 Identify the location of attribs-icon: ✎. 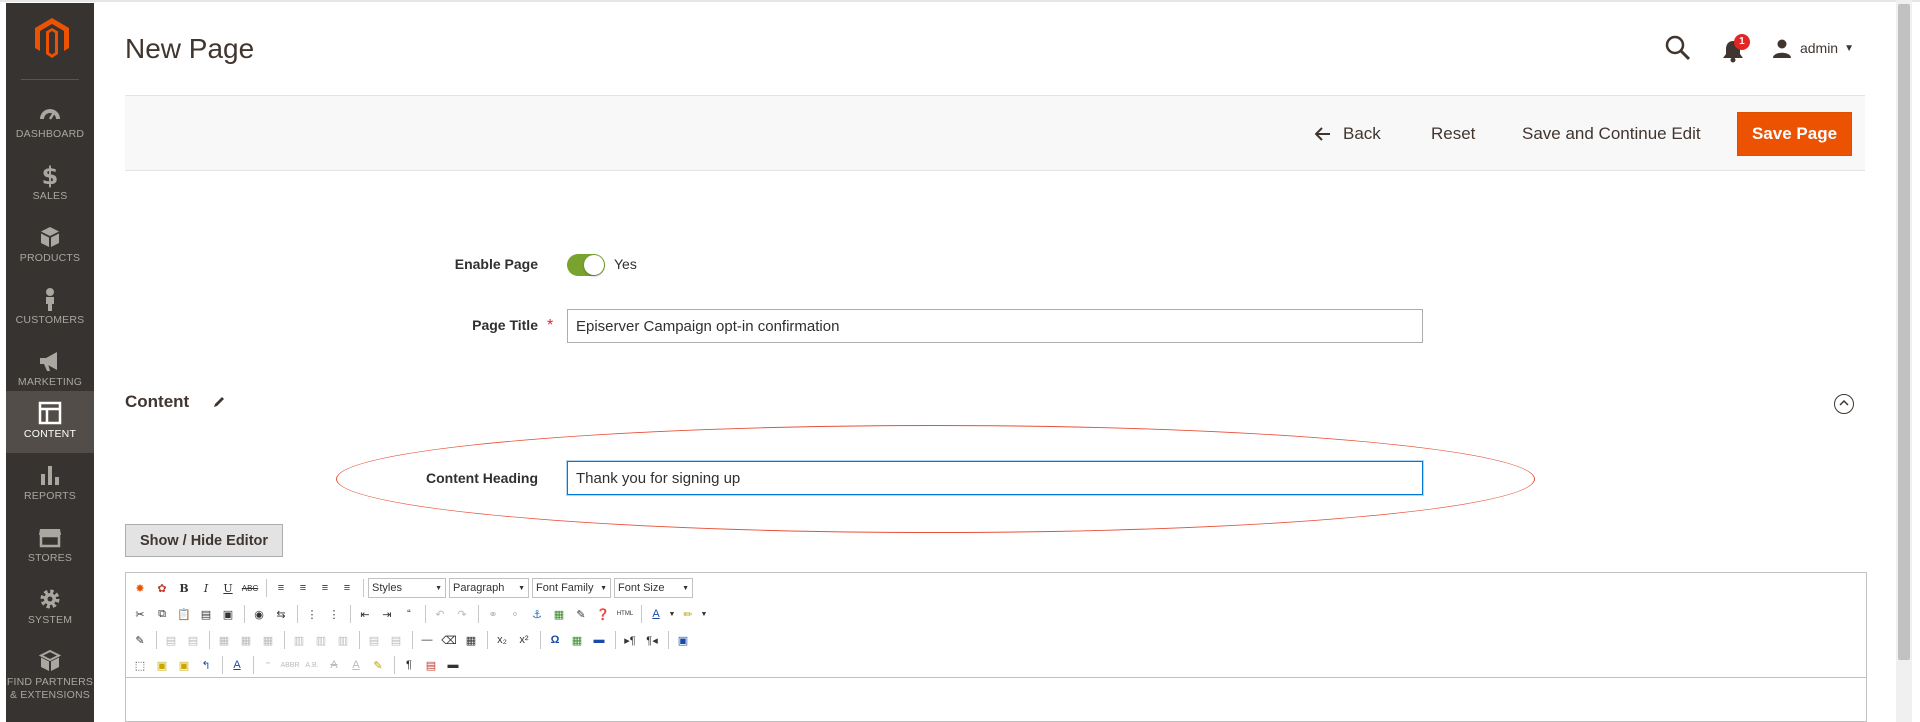
(378, 665).